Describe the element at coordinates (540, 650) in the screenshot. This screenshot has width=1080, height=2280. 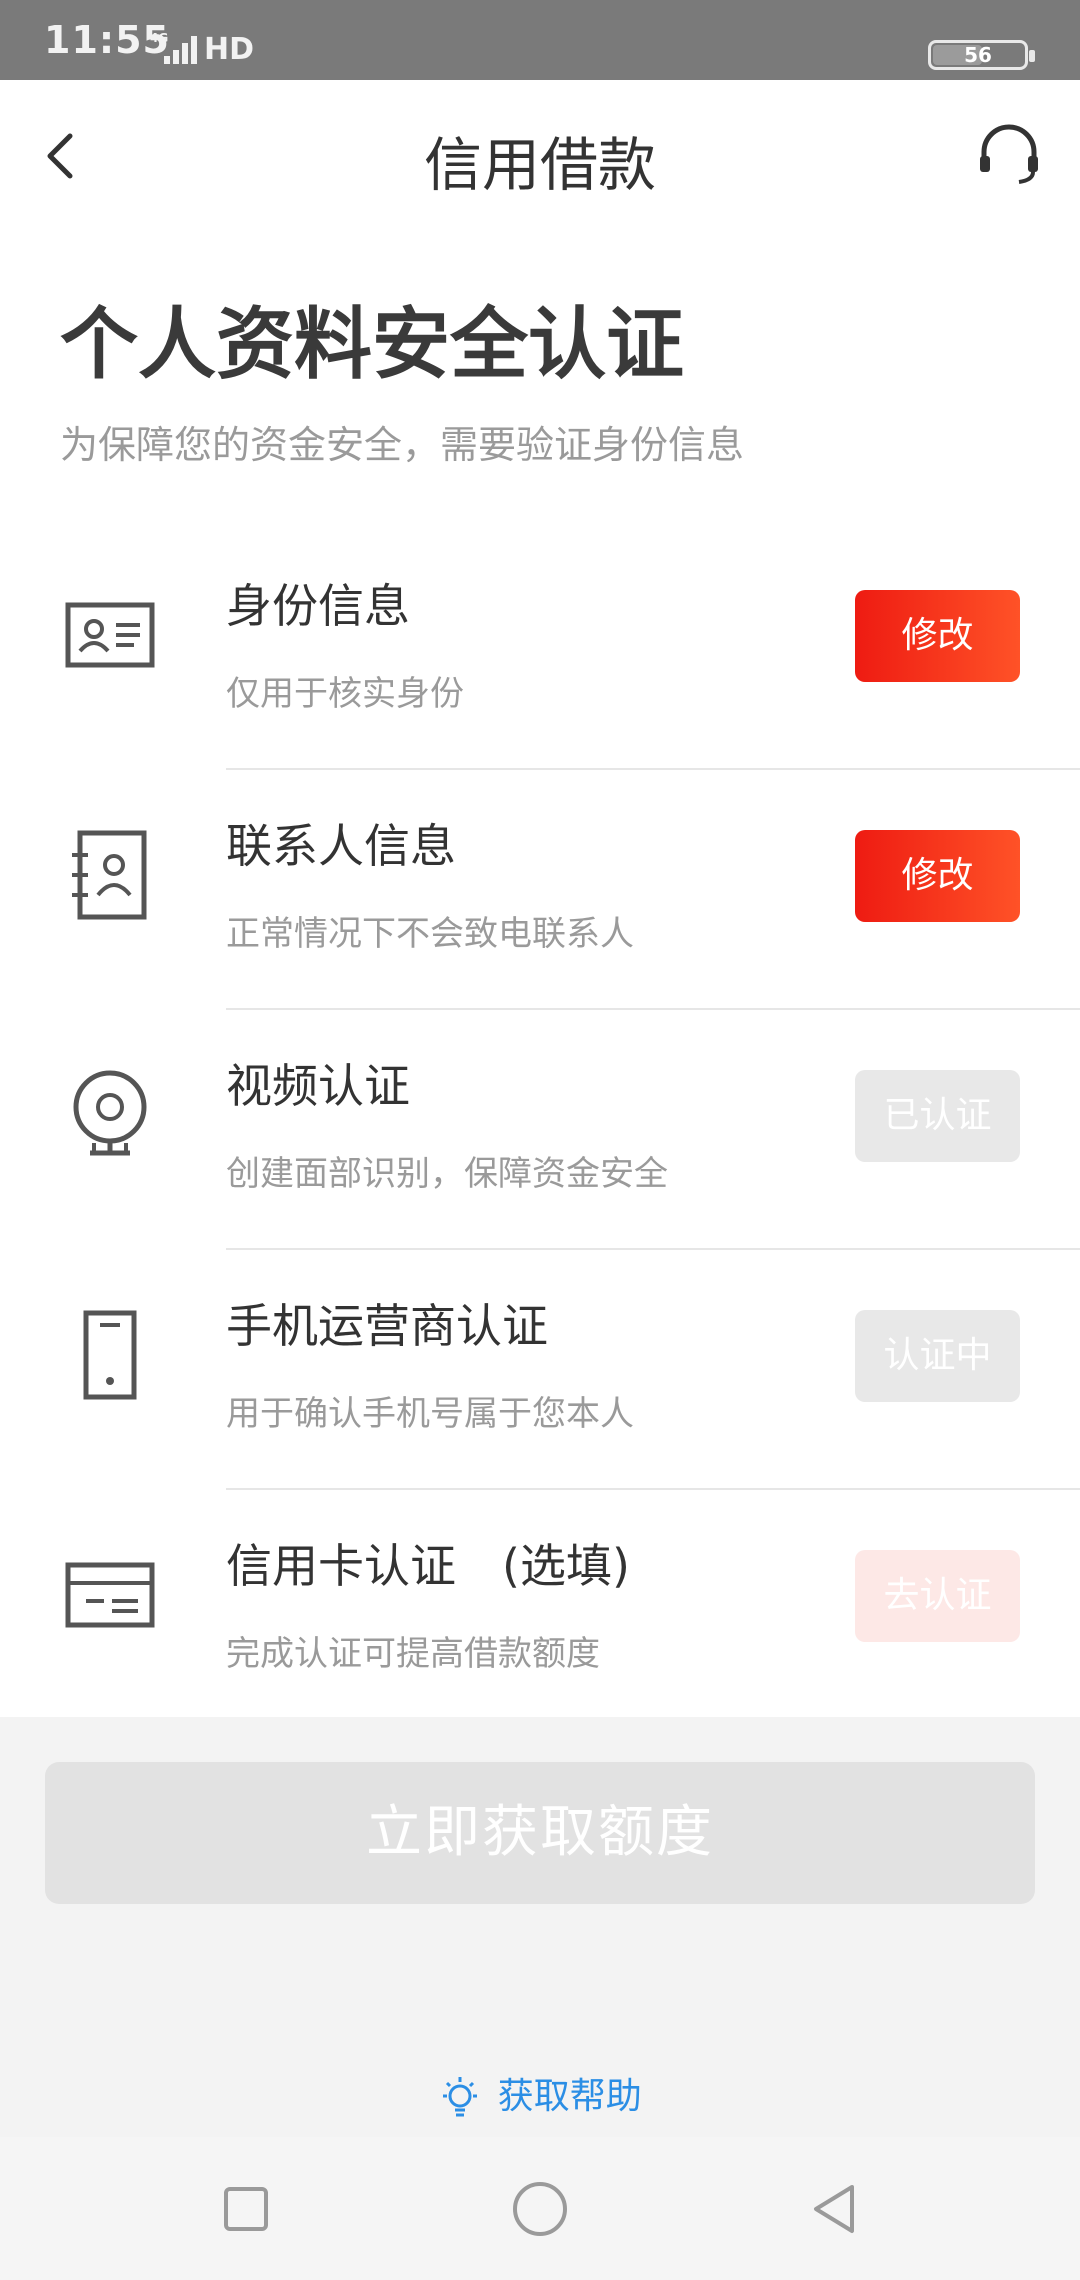
I see `list-item-identity: 身份信息 仅用于核实身份 修改` at that location.